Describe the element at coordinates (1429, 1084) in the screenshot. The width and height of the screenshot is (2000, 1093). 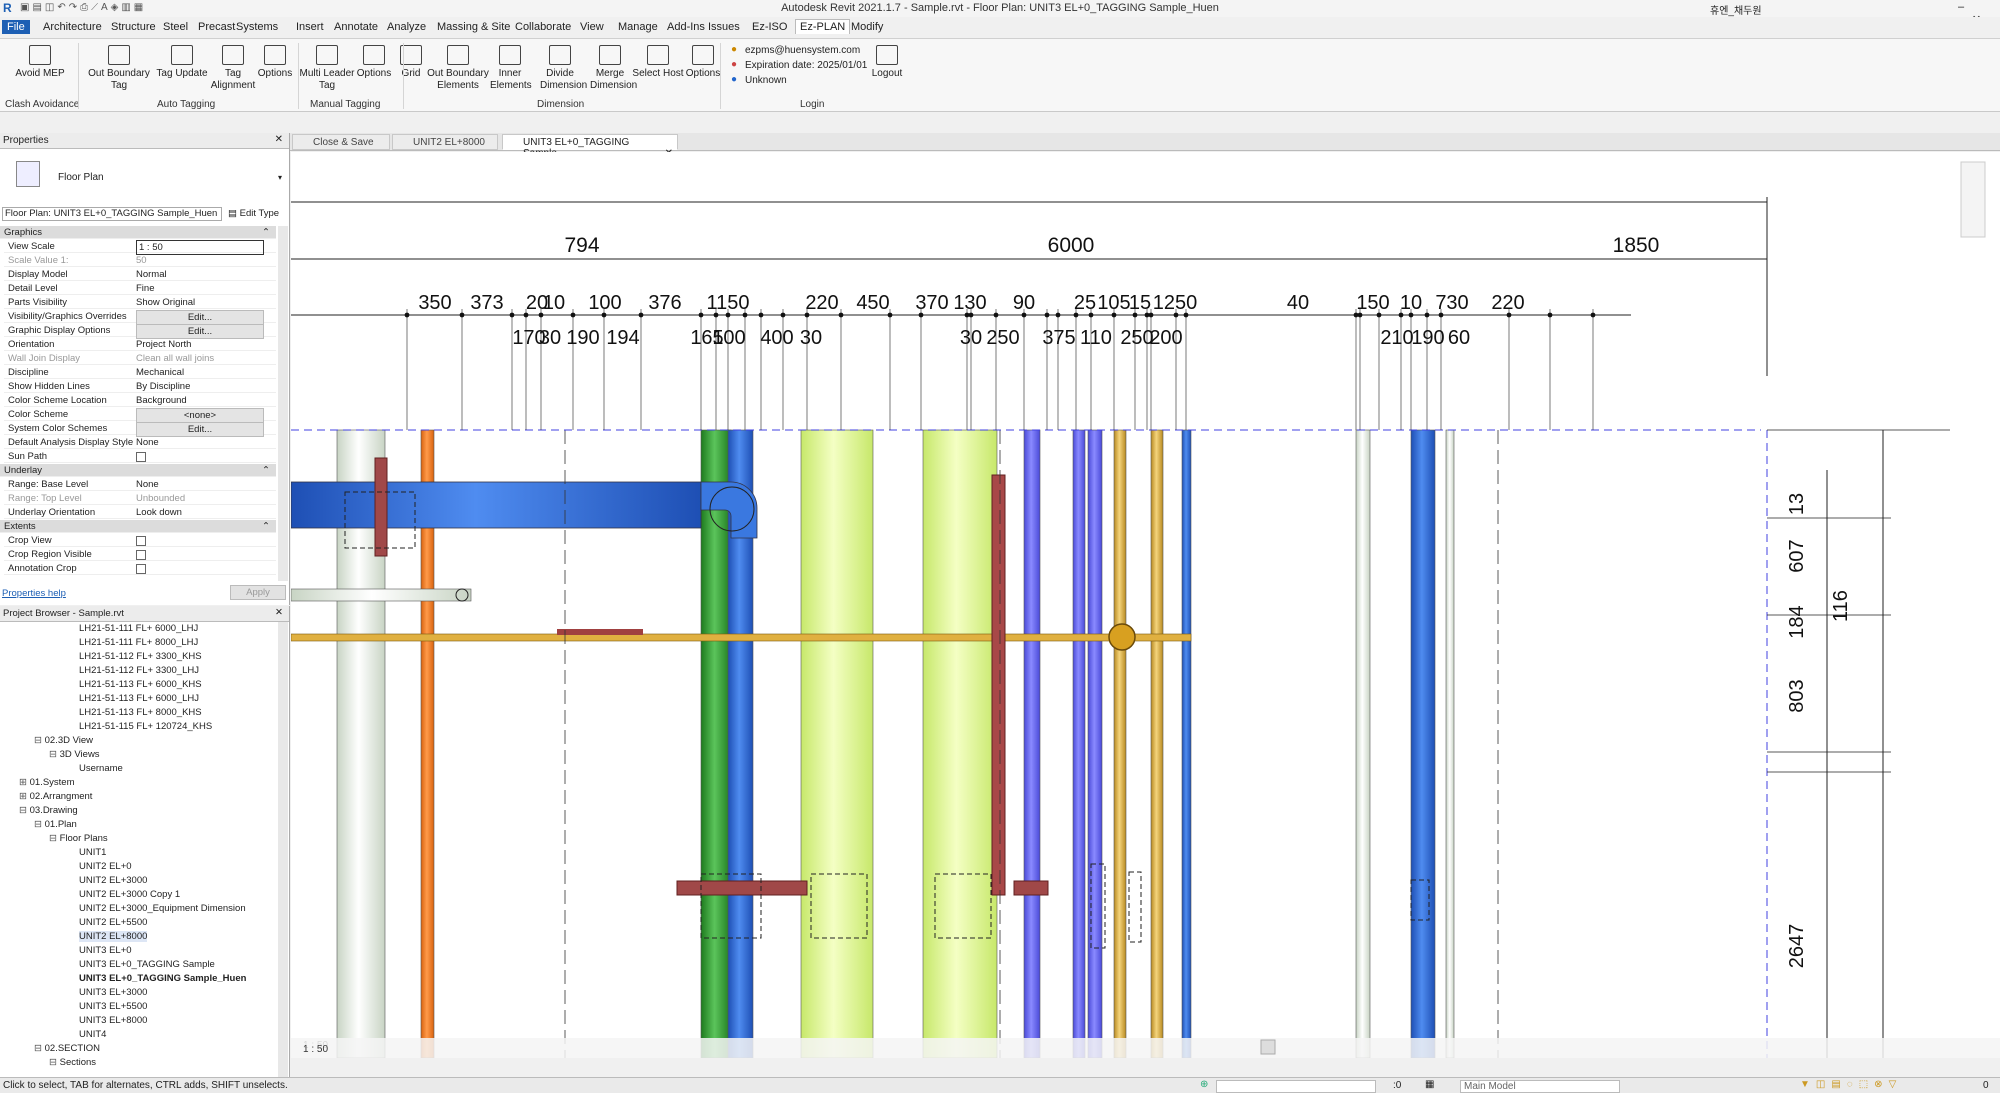
I see `editing-requests-icon: ▦` at that location.